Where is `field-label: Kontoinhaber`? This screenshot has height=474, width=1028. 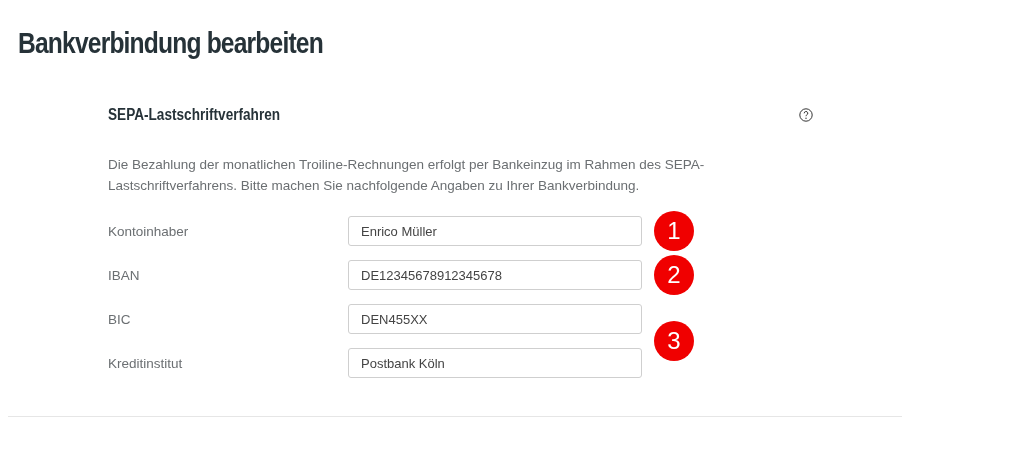
field-label: Kontoinhaber is located at coordinates (149, 231).